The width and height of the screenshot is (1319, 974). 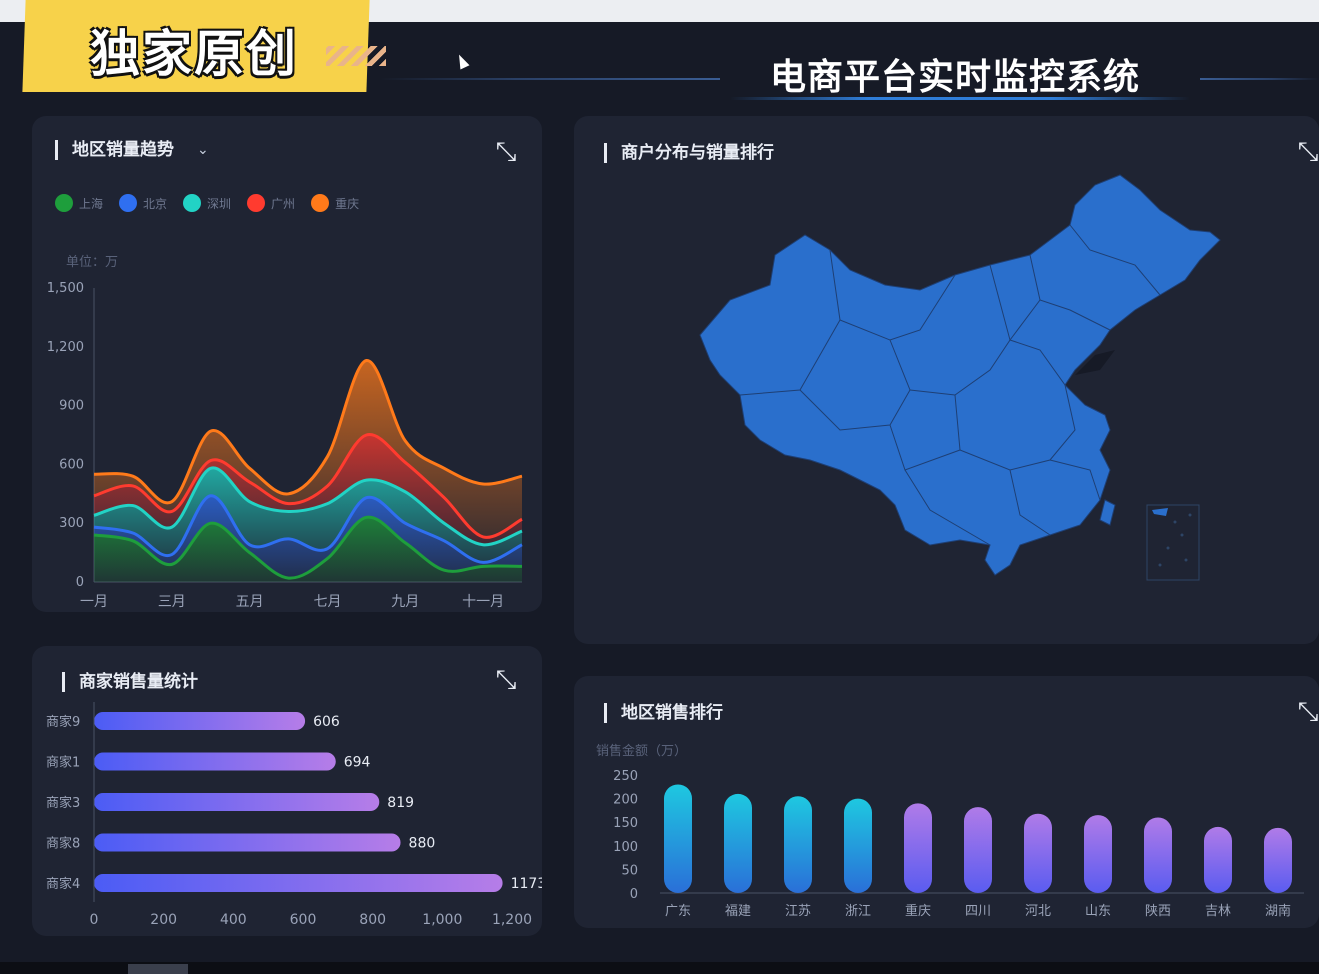 I want to click on y-tick-label: 300, so click(x=71, y=523).